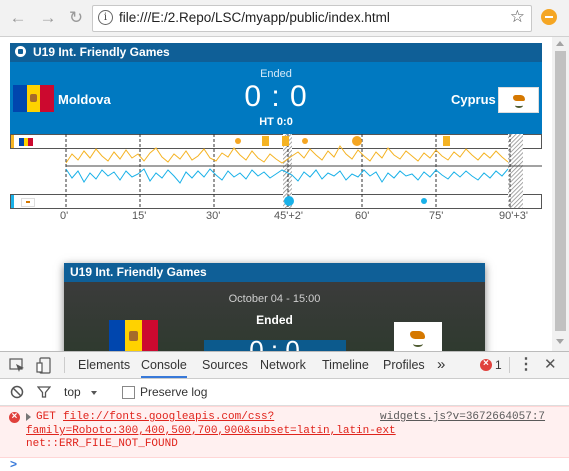 Image resolution: width=569 pixels, height=471 pixels. What do you see at coordinates (274, 299) in the screenshot?
I see `match-date: October 04 - 15:00` at bounding box center [274, 299].